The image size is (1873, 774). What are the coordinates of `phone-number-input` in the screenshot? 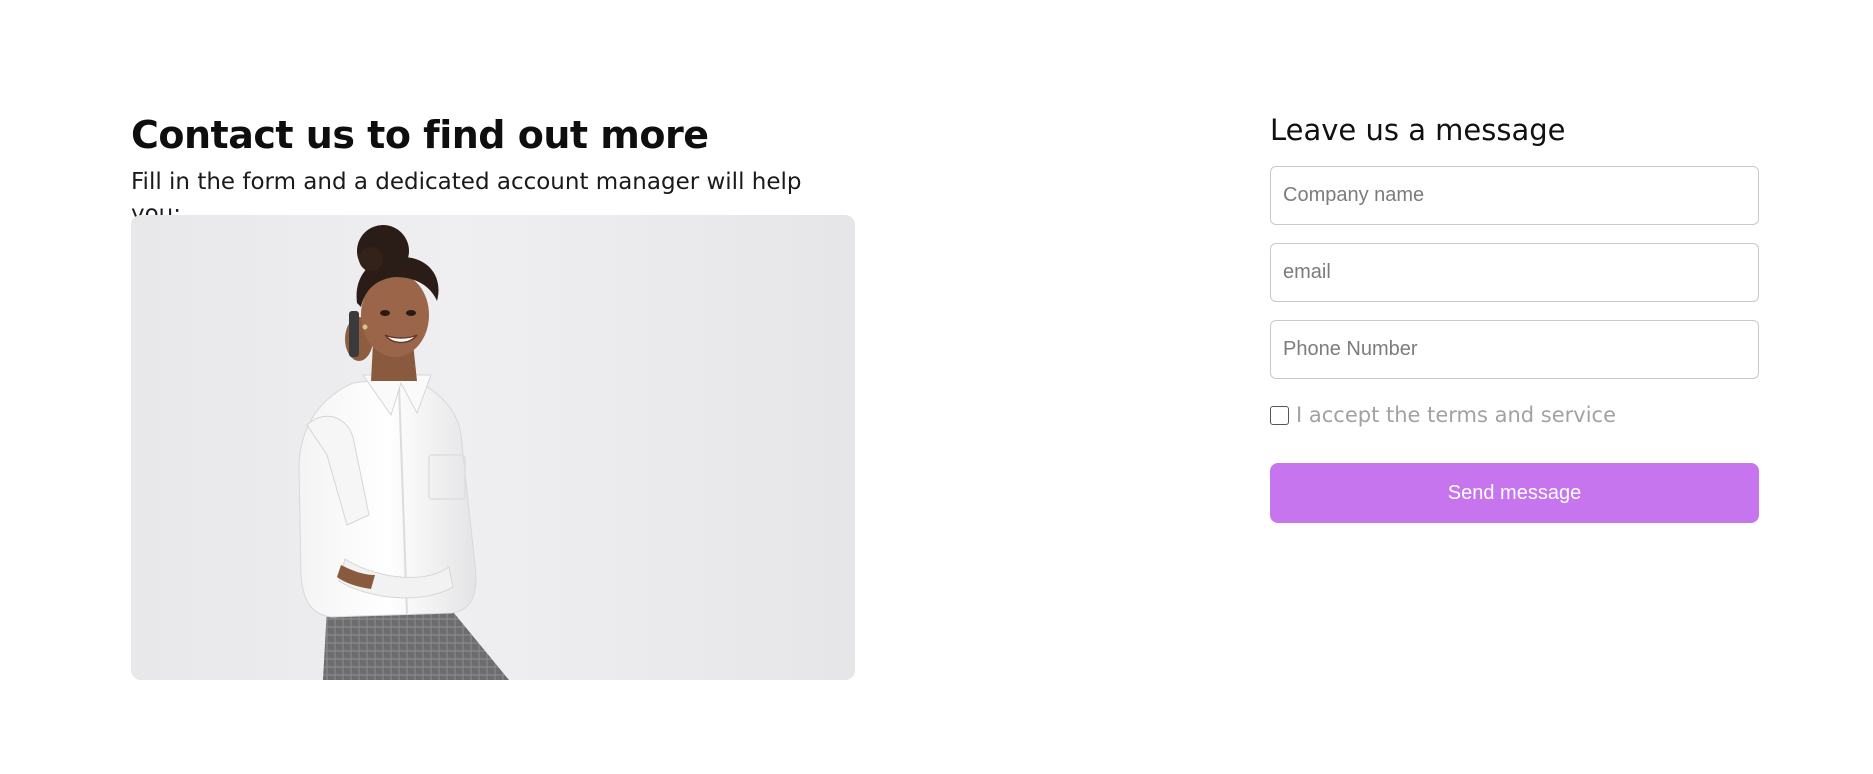 It's located at (1514, 349).